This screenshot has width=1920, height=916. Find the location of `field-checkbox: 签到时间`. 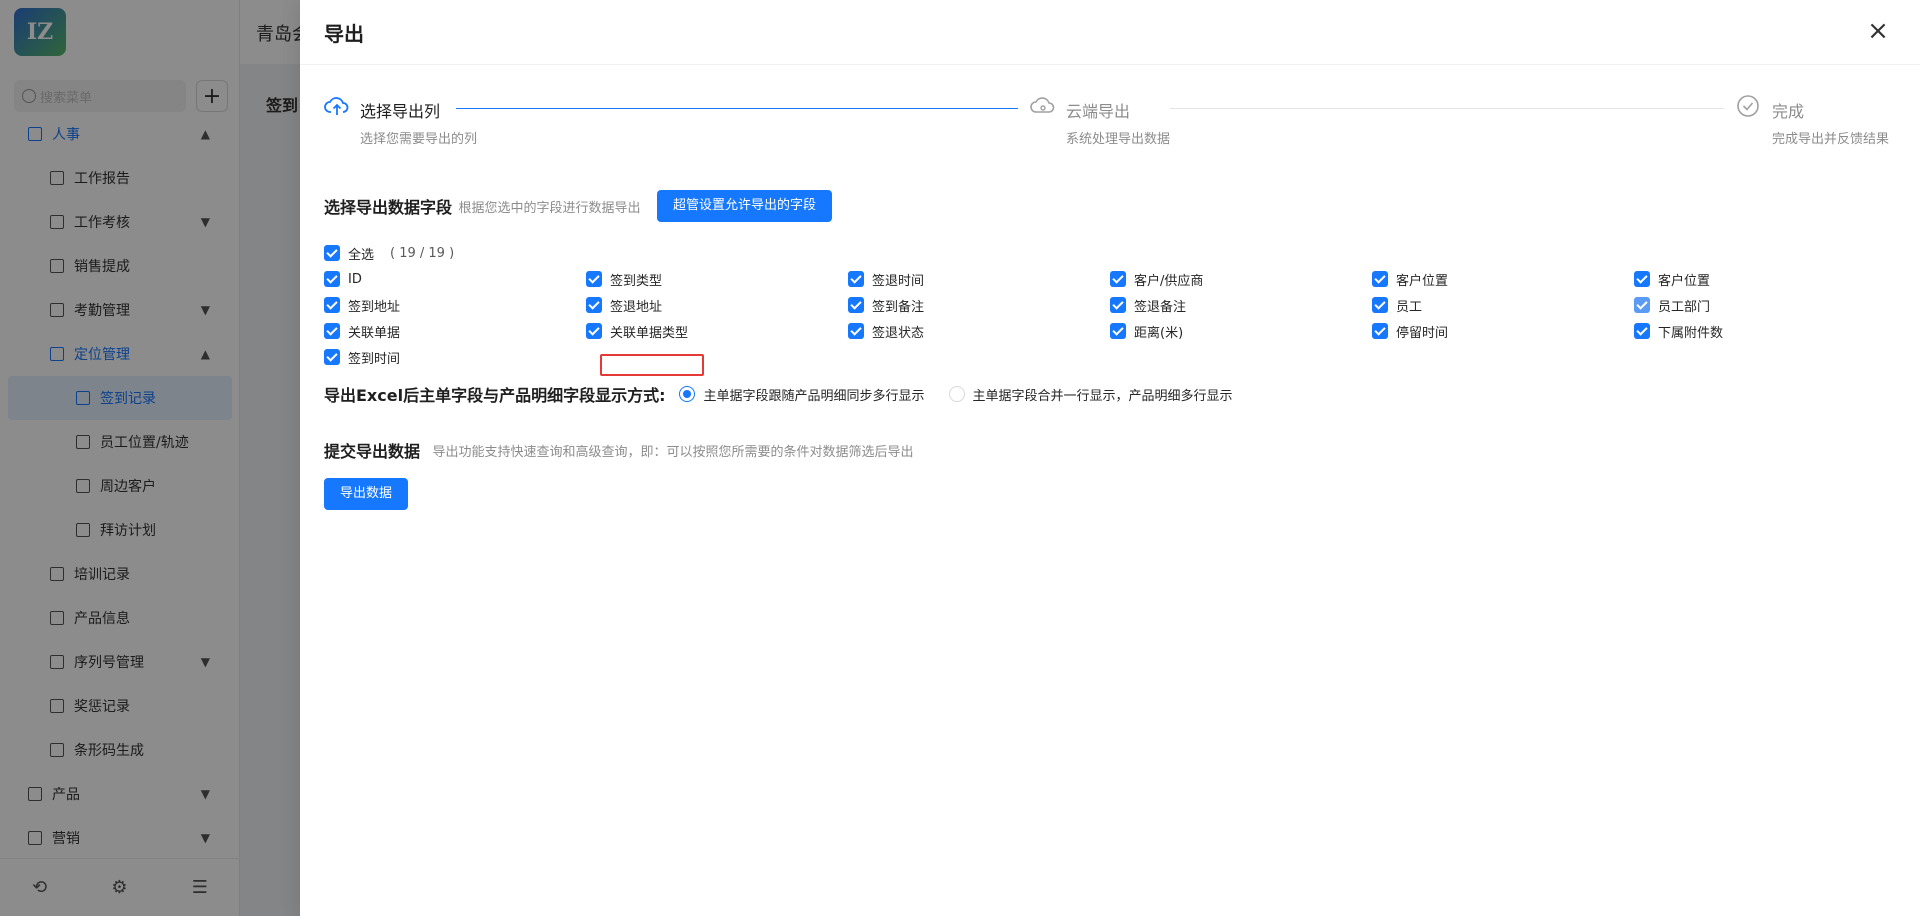

field-checkbox: 签到时间 is located at coordinates (455, 357).